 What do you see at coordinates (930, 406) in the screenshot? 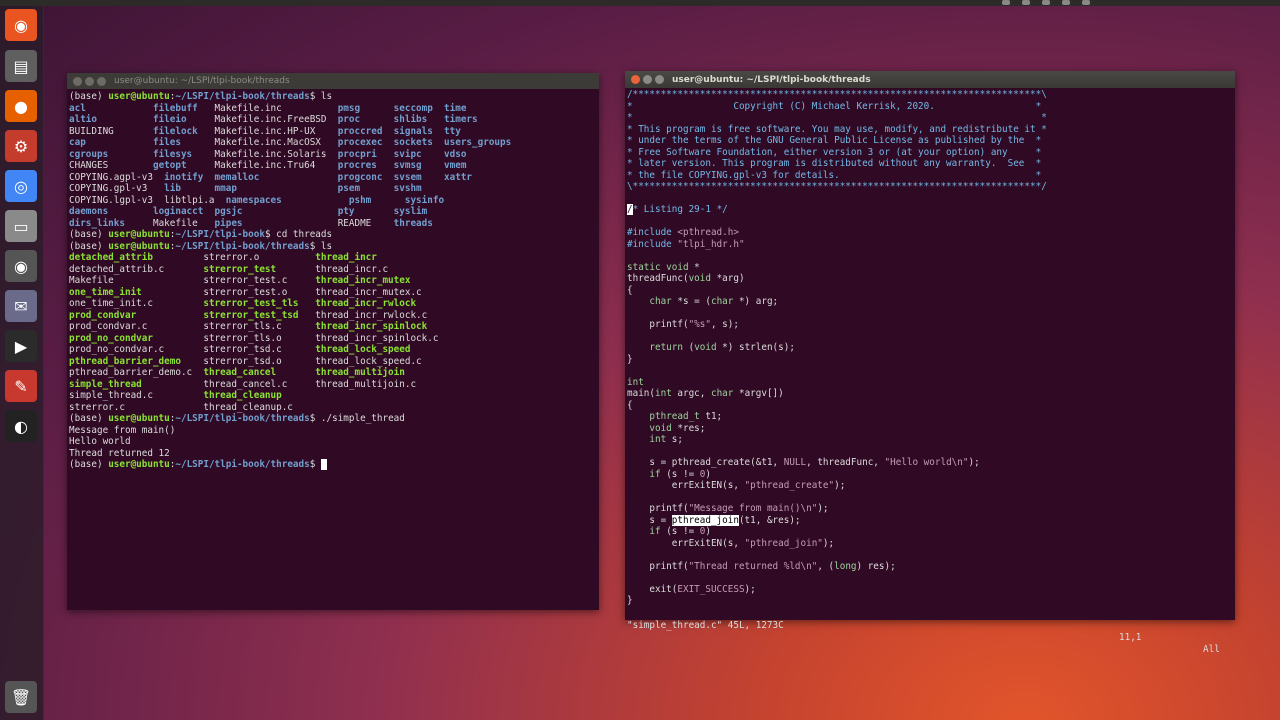
I see `terminal-line: {` at bounding box center [930, 406].